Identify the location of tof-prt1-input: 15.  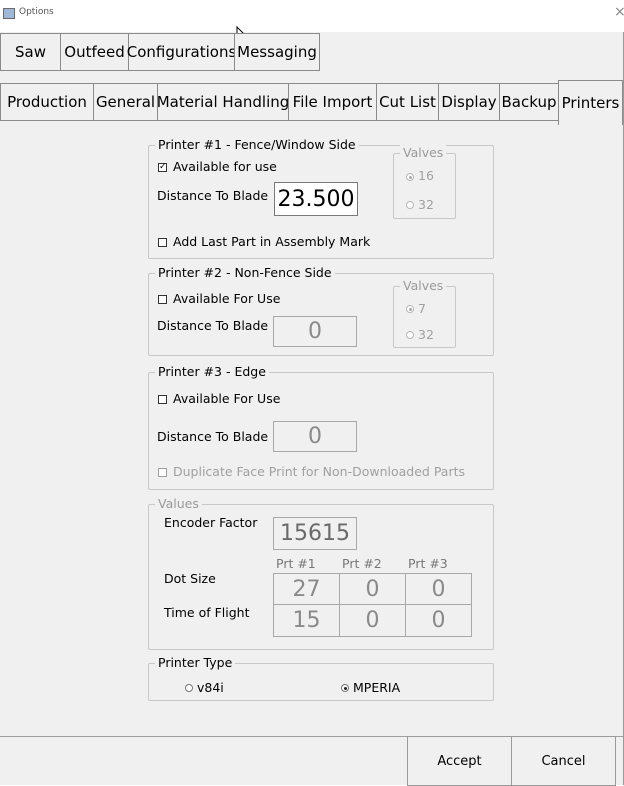
(306, 620).